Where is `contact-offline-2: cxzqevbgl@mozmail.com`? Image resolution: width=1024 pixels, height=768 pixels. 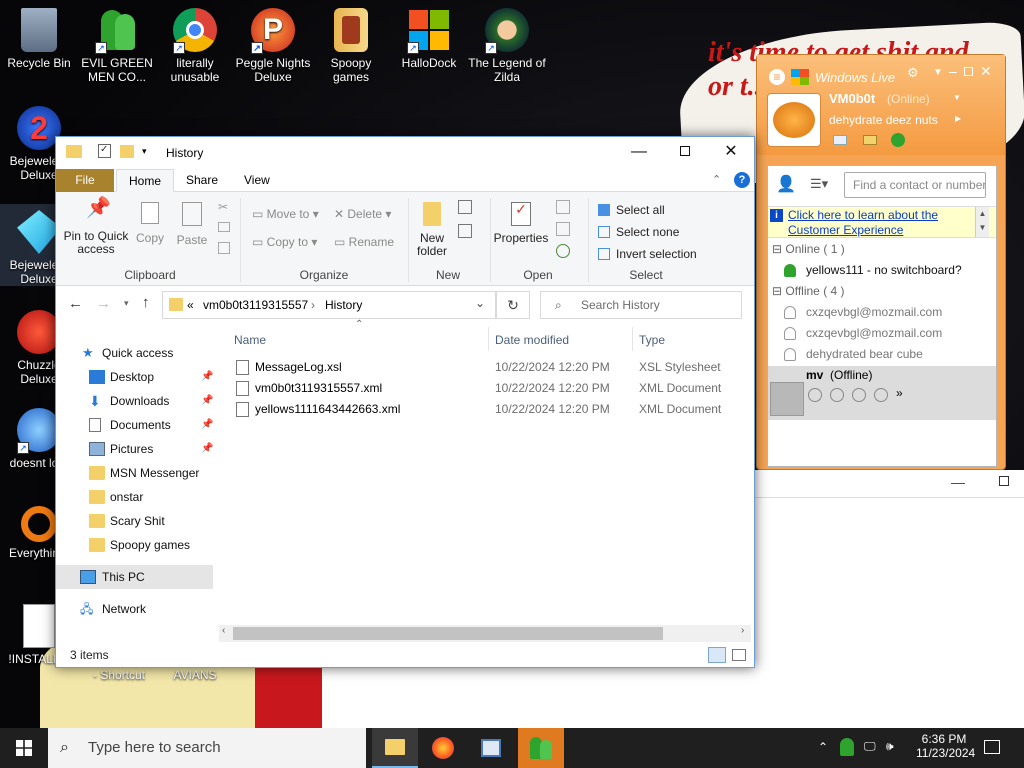
contact-offline-2: cxzqevbgl@mozmail.com is located at coordinates (883, 333).